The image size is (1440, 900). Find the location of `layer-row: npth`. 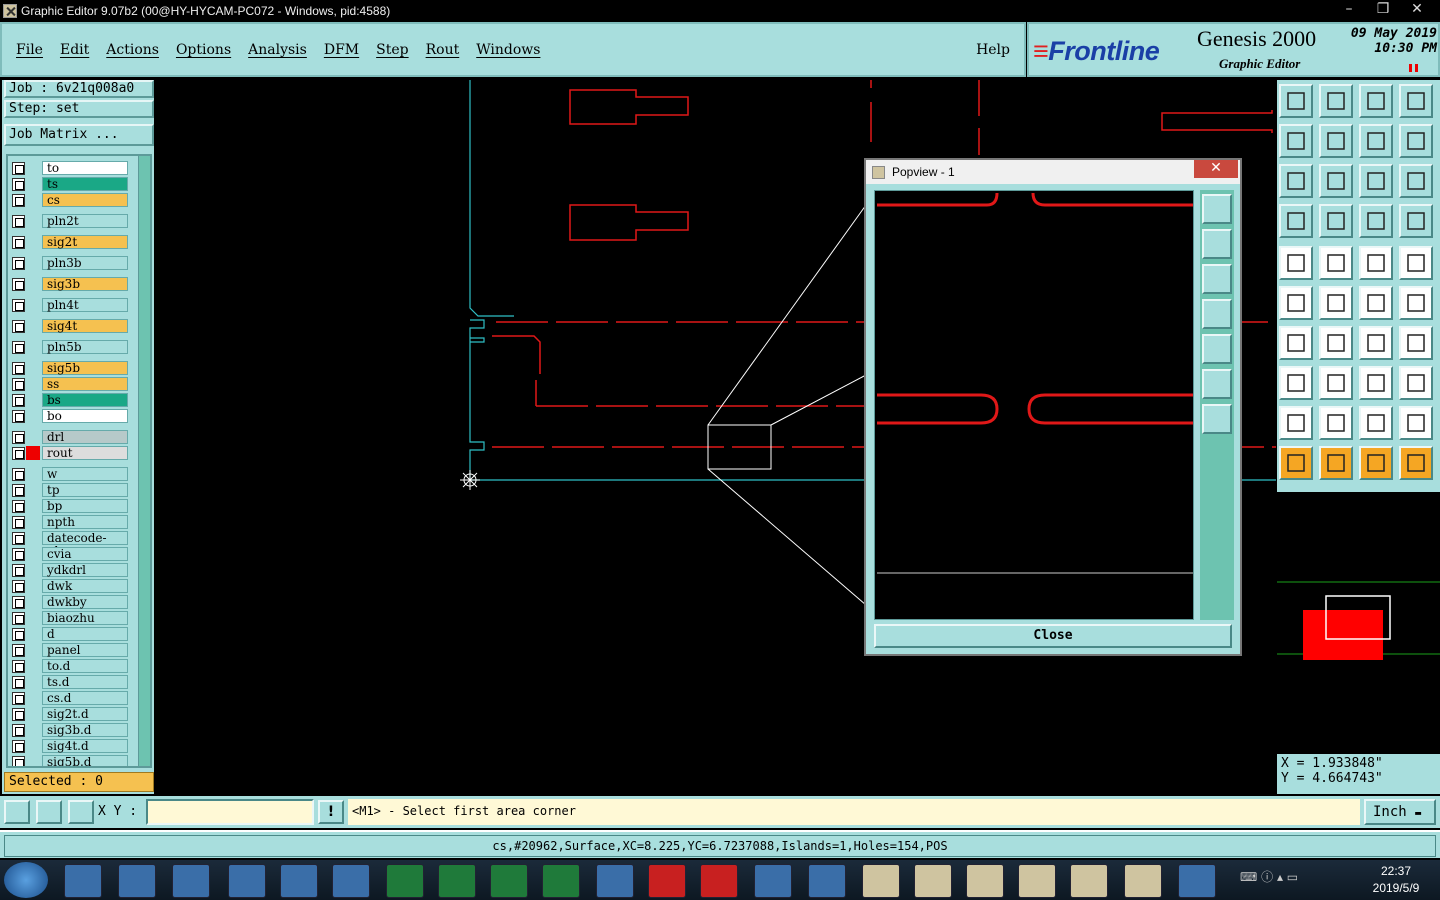

layer-row: npth is located at coordinates (69, 522).